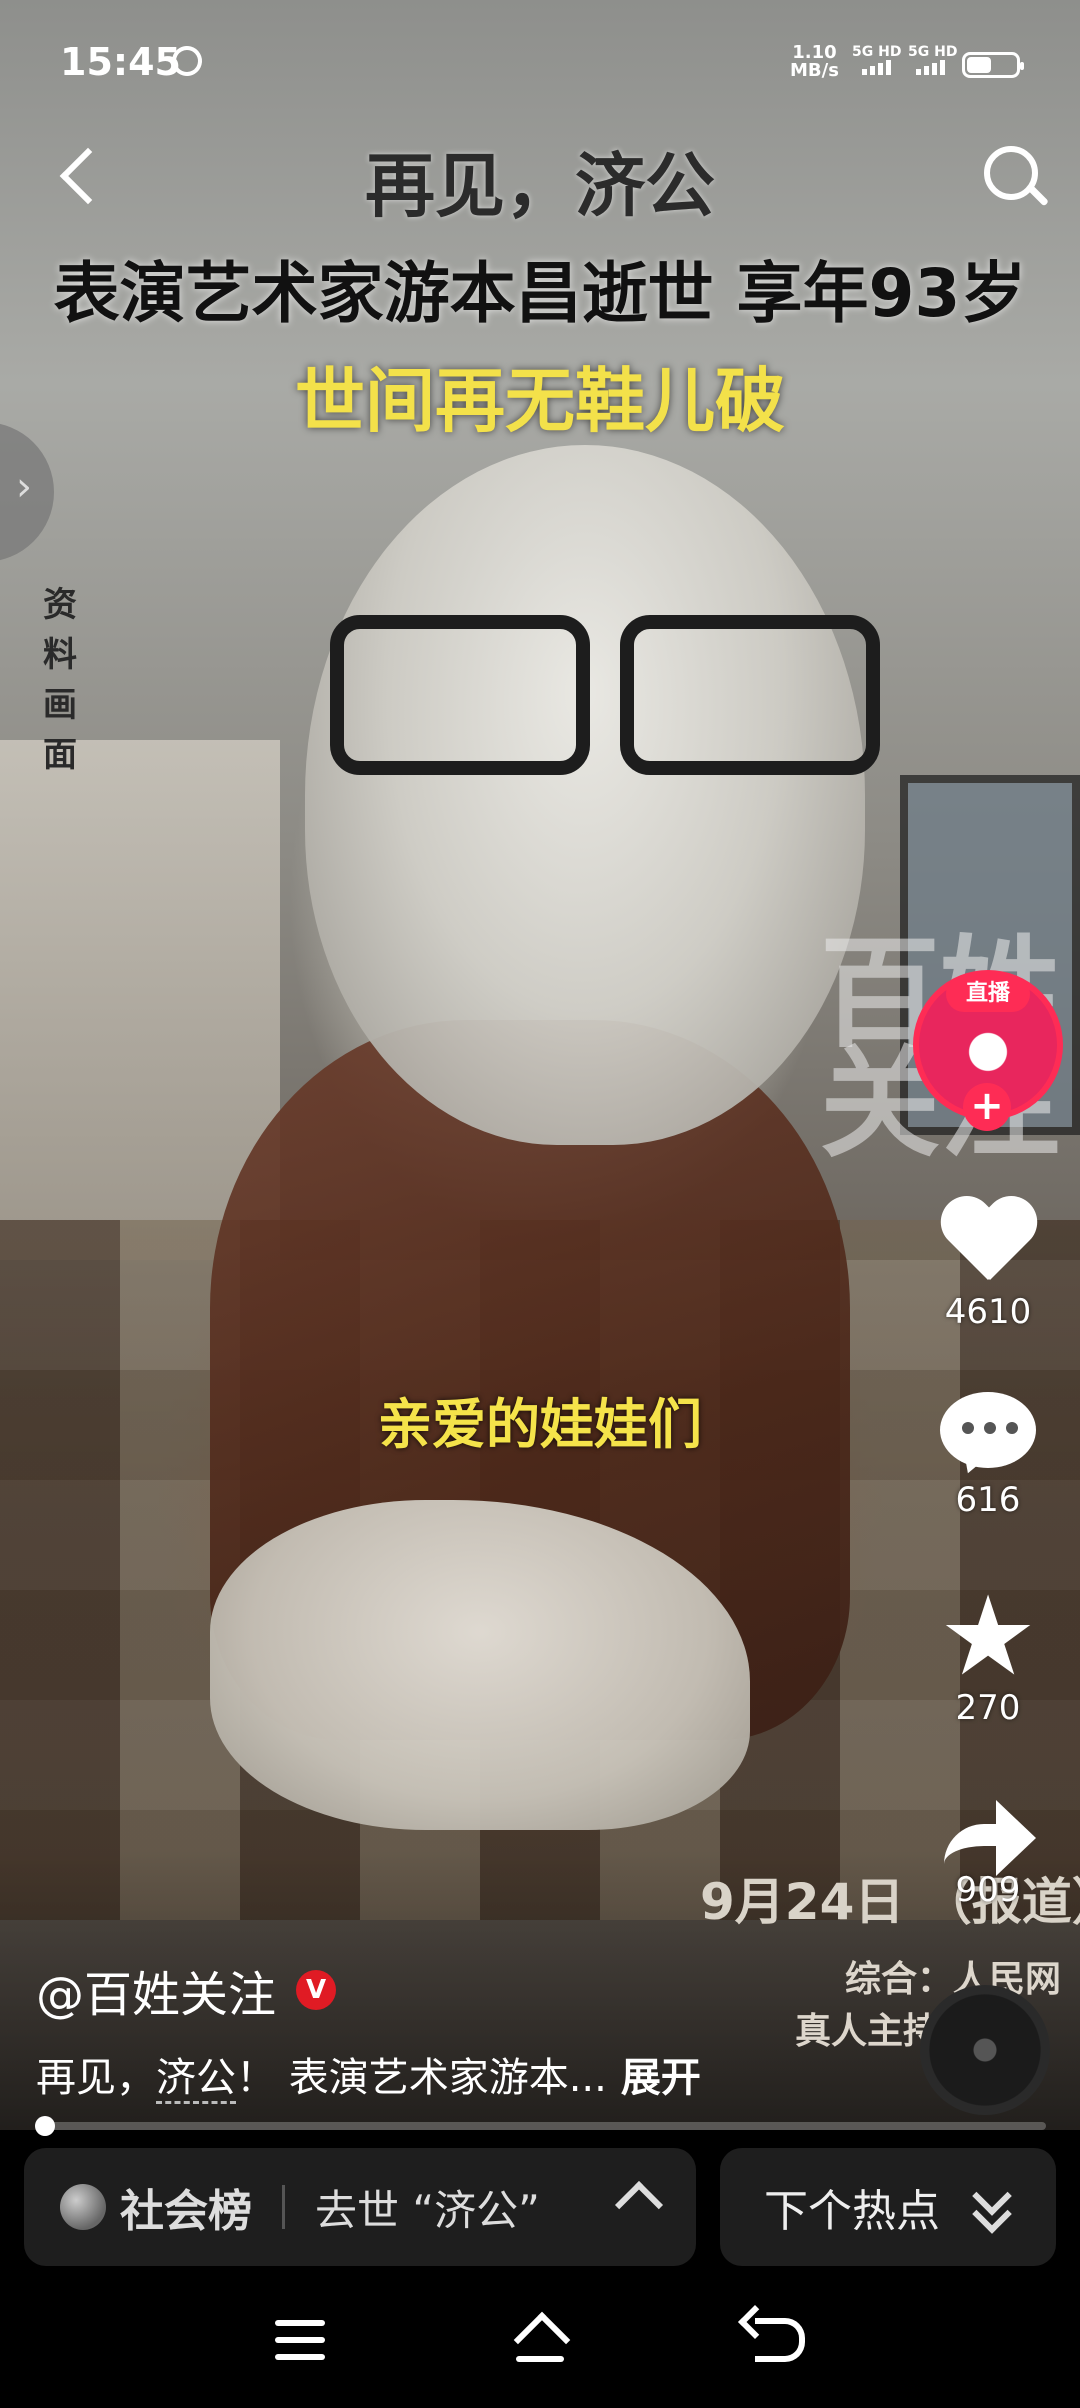 The image size is (1080, 2408). I want to click on headline-subtitle: 表演艺术家游本昌逝世 享年93岁, so click(540, 293).